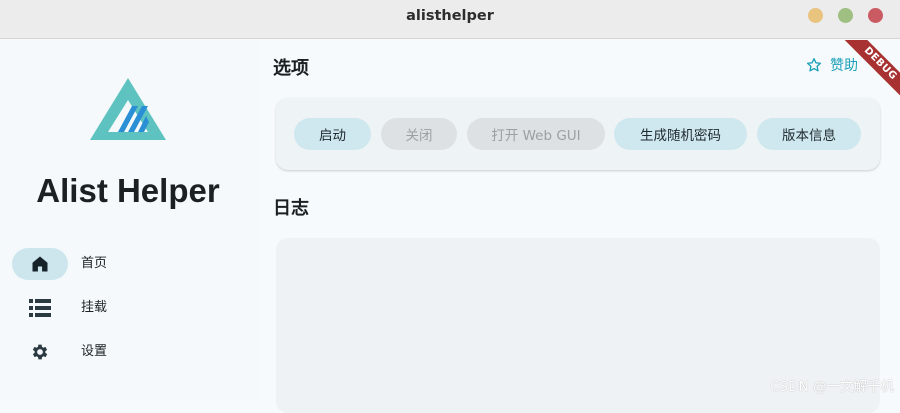  Describe the element at coordinates (94, 351) in the screenshot. I see `sidebar-item-label: 设置` at that location.